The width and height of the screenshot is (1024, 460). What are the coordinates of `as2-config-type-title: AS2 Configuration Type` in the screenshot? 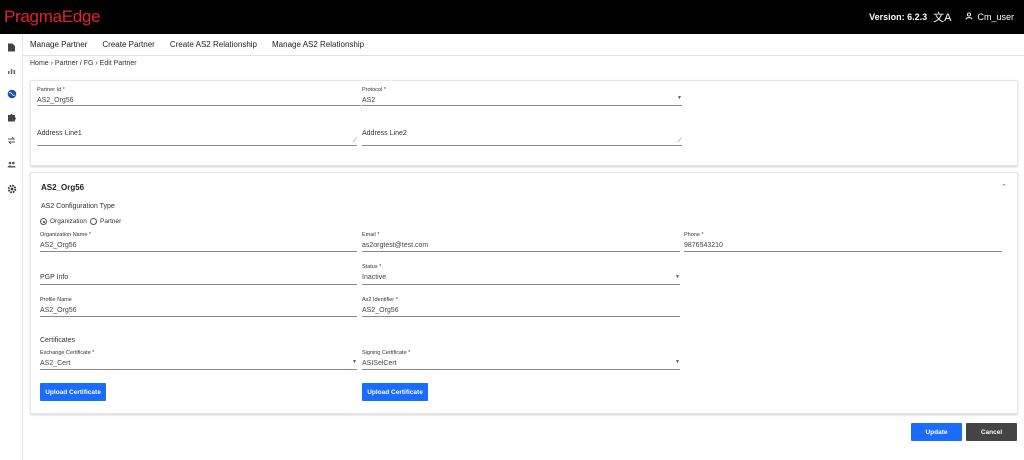 It's located at (78, 206).